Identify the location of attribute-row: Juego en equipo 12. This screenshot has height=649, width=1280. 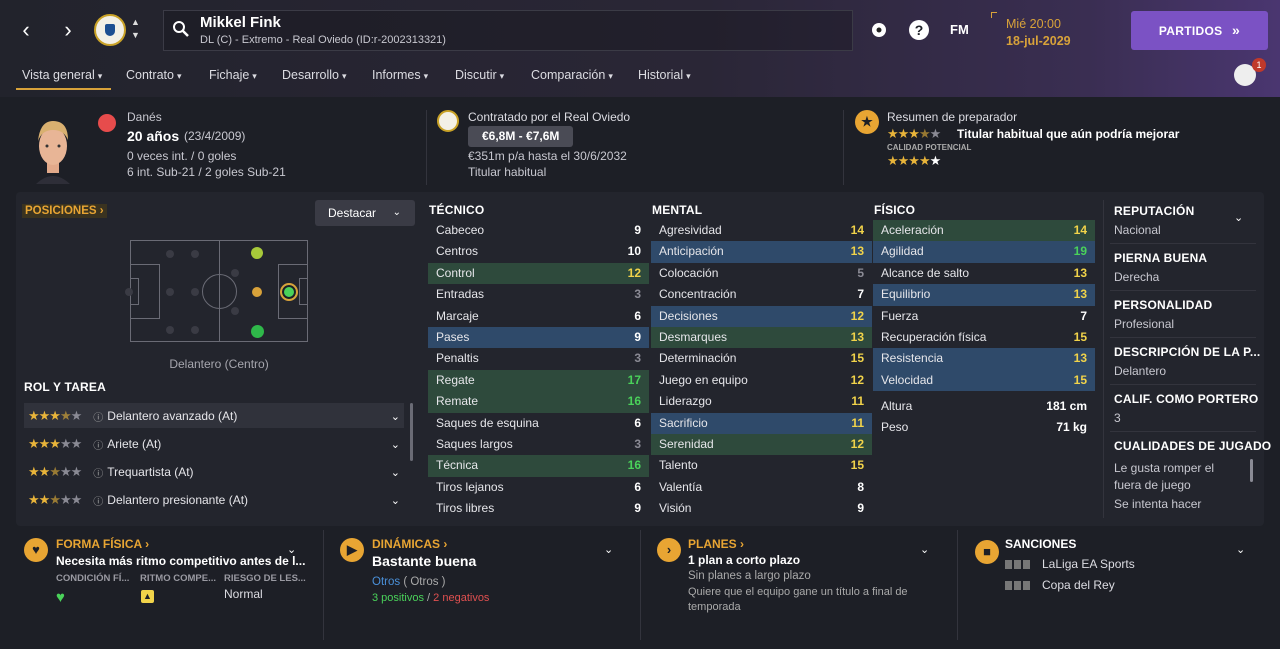
(761, 380).